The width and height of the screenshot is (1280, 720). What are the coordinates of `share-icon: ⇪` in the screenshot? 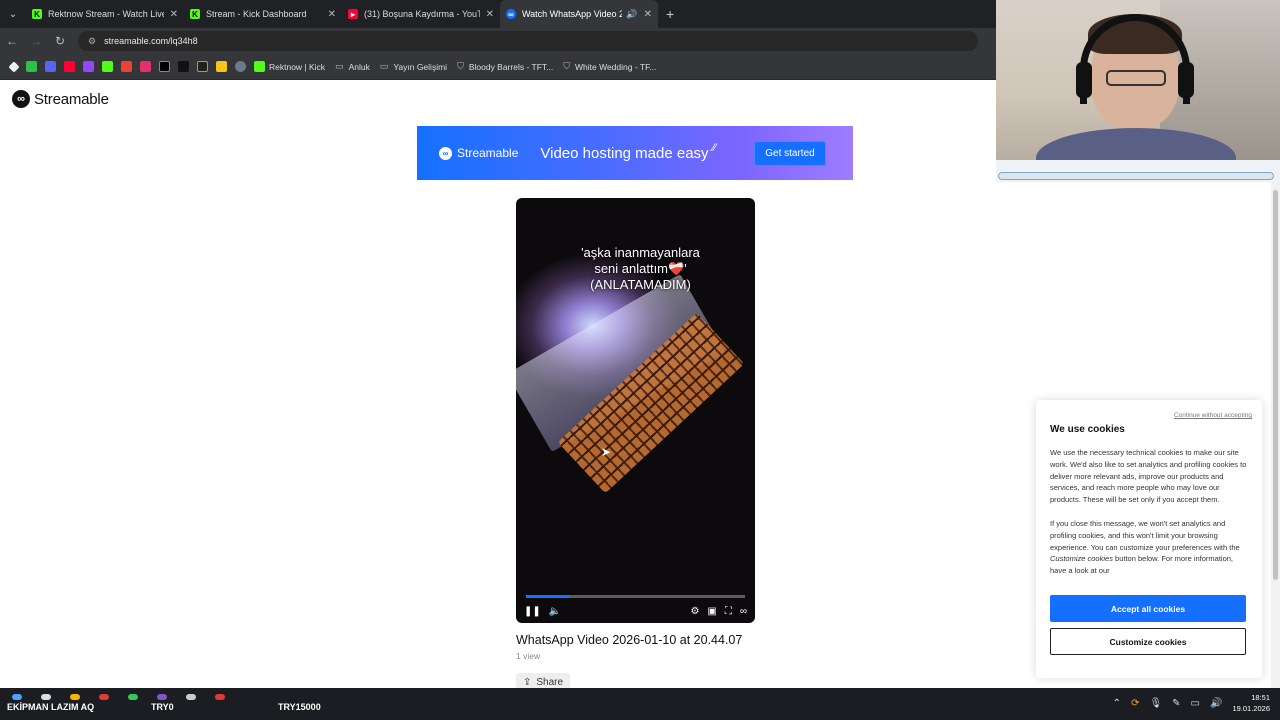 It's located at (527, 682).